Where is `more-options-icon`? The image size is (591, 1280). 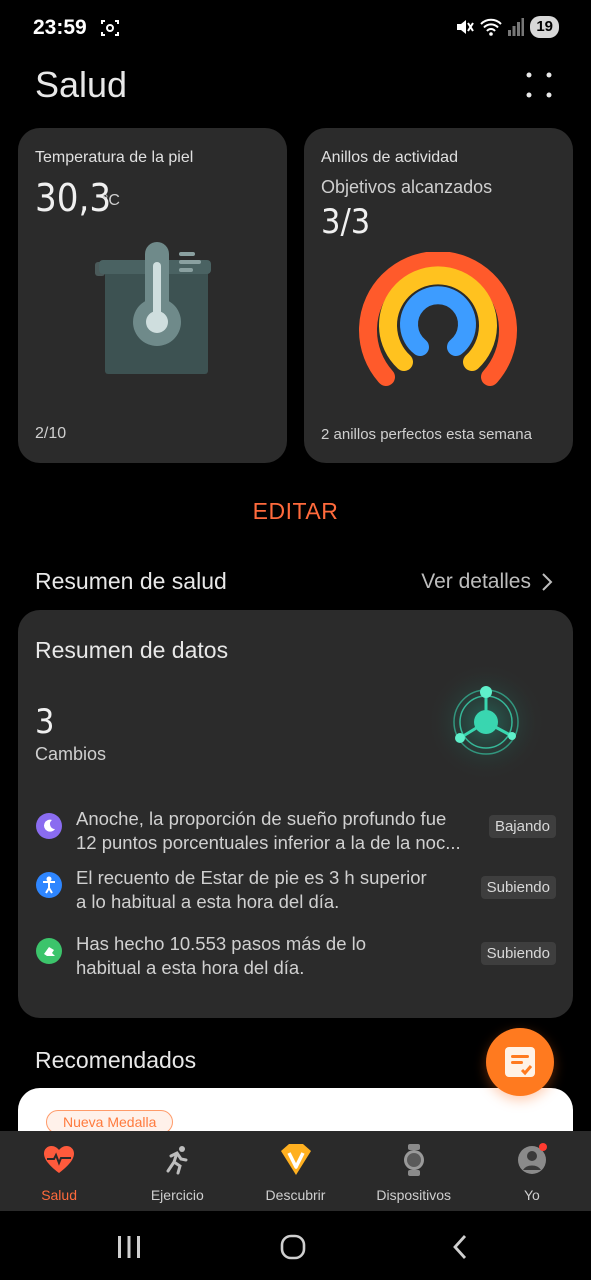 more-options-icon is located at coordinates (539, 85).